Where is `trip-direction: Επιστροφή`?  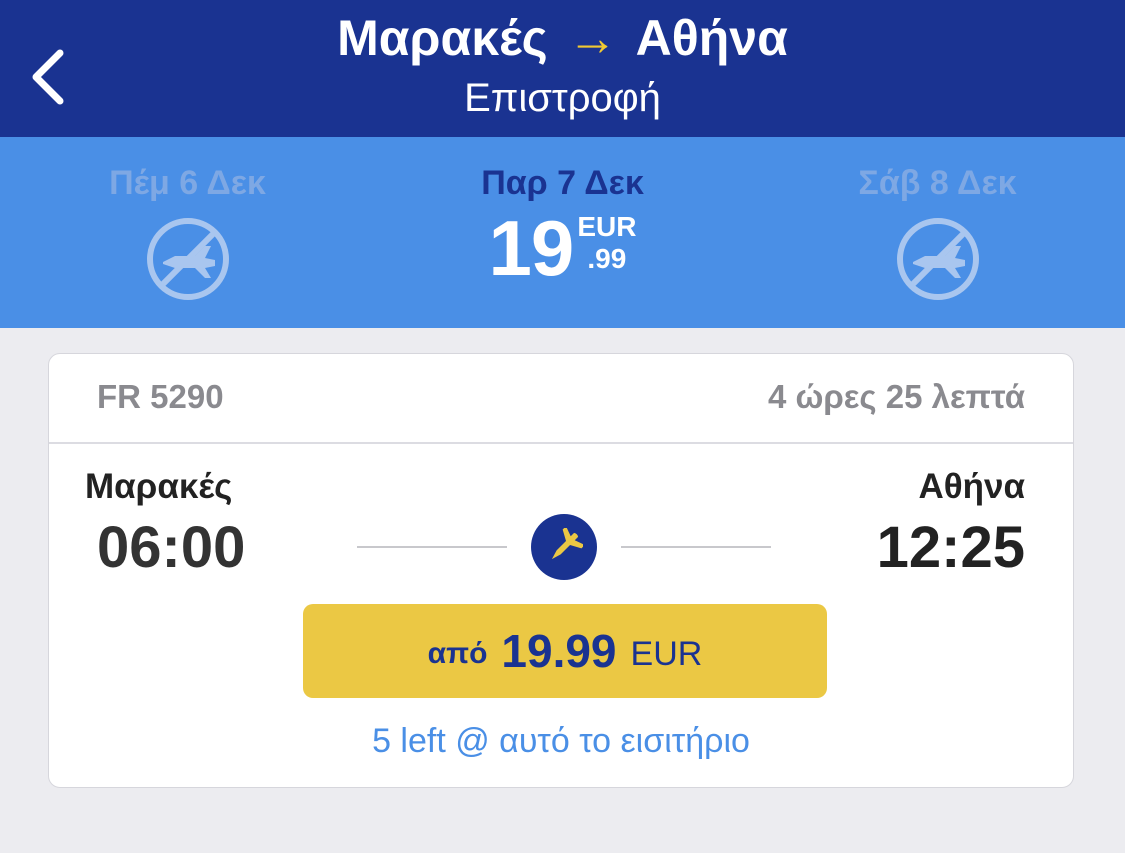
trip-direction: Επιστροφή is located at coordinates (562, 98).